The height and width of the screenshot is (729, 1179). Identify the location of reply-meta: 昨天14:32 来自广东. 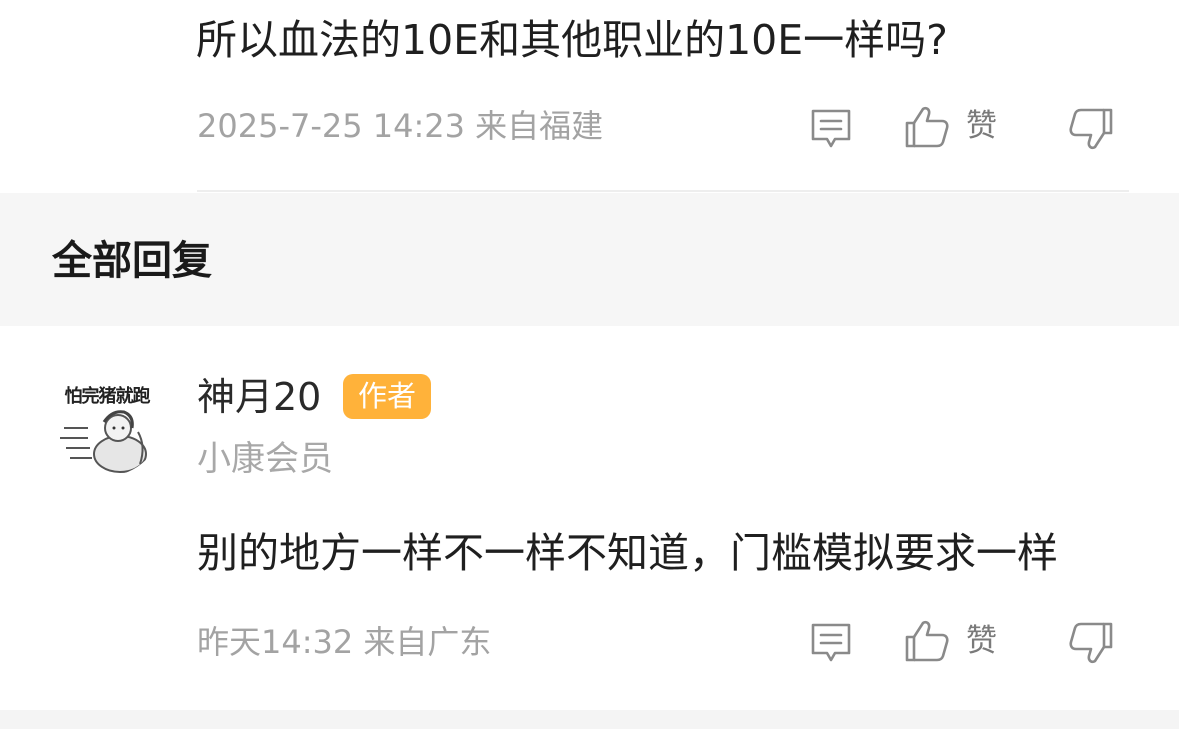
(344, 642).